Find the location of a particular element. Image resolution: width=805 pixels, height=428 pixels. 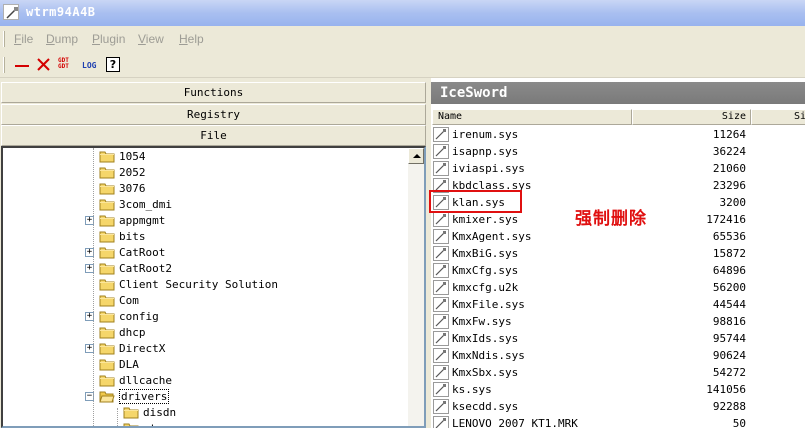

menu-file: File is located at coordinates (23, 39).